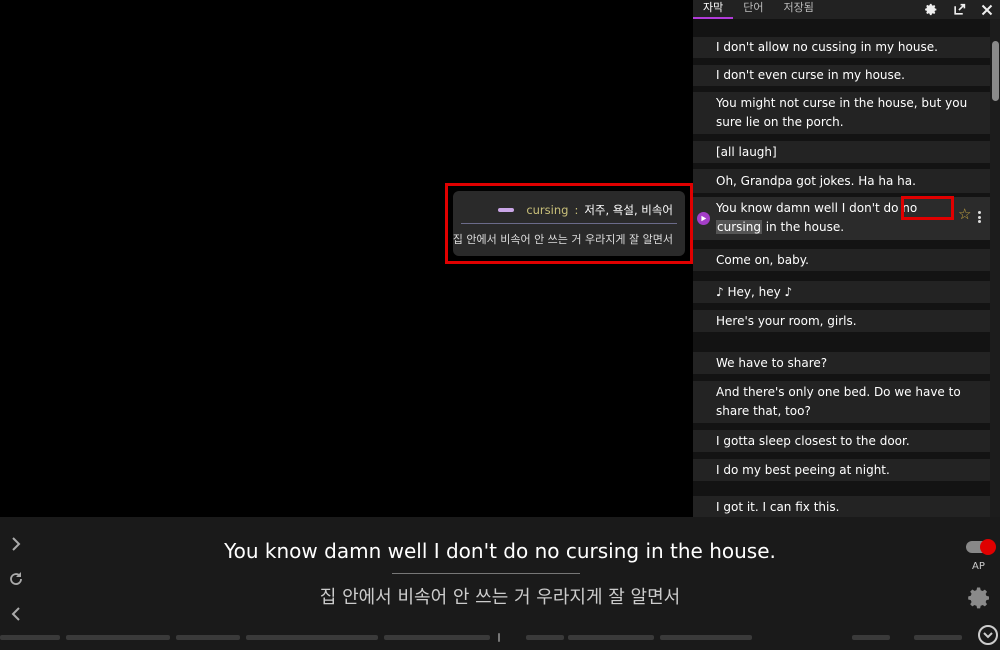  What do you see at coordinates (987, 10) in the screenshot?
I see `close-icon` at bounding box center [987, 10].